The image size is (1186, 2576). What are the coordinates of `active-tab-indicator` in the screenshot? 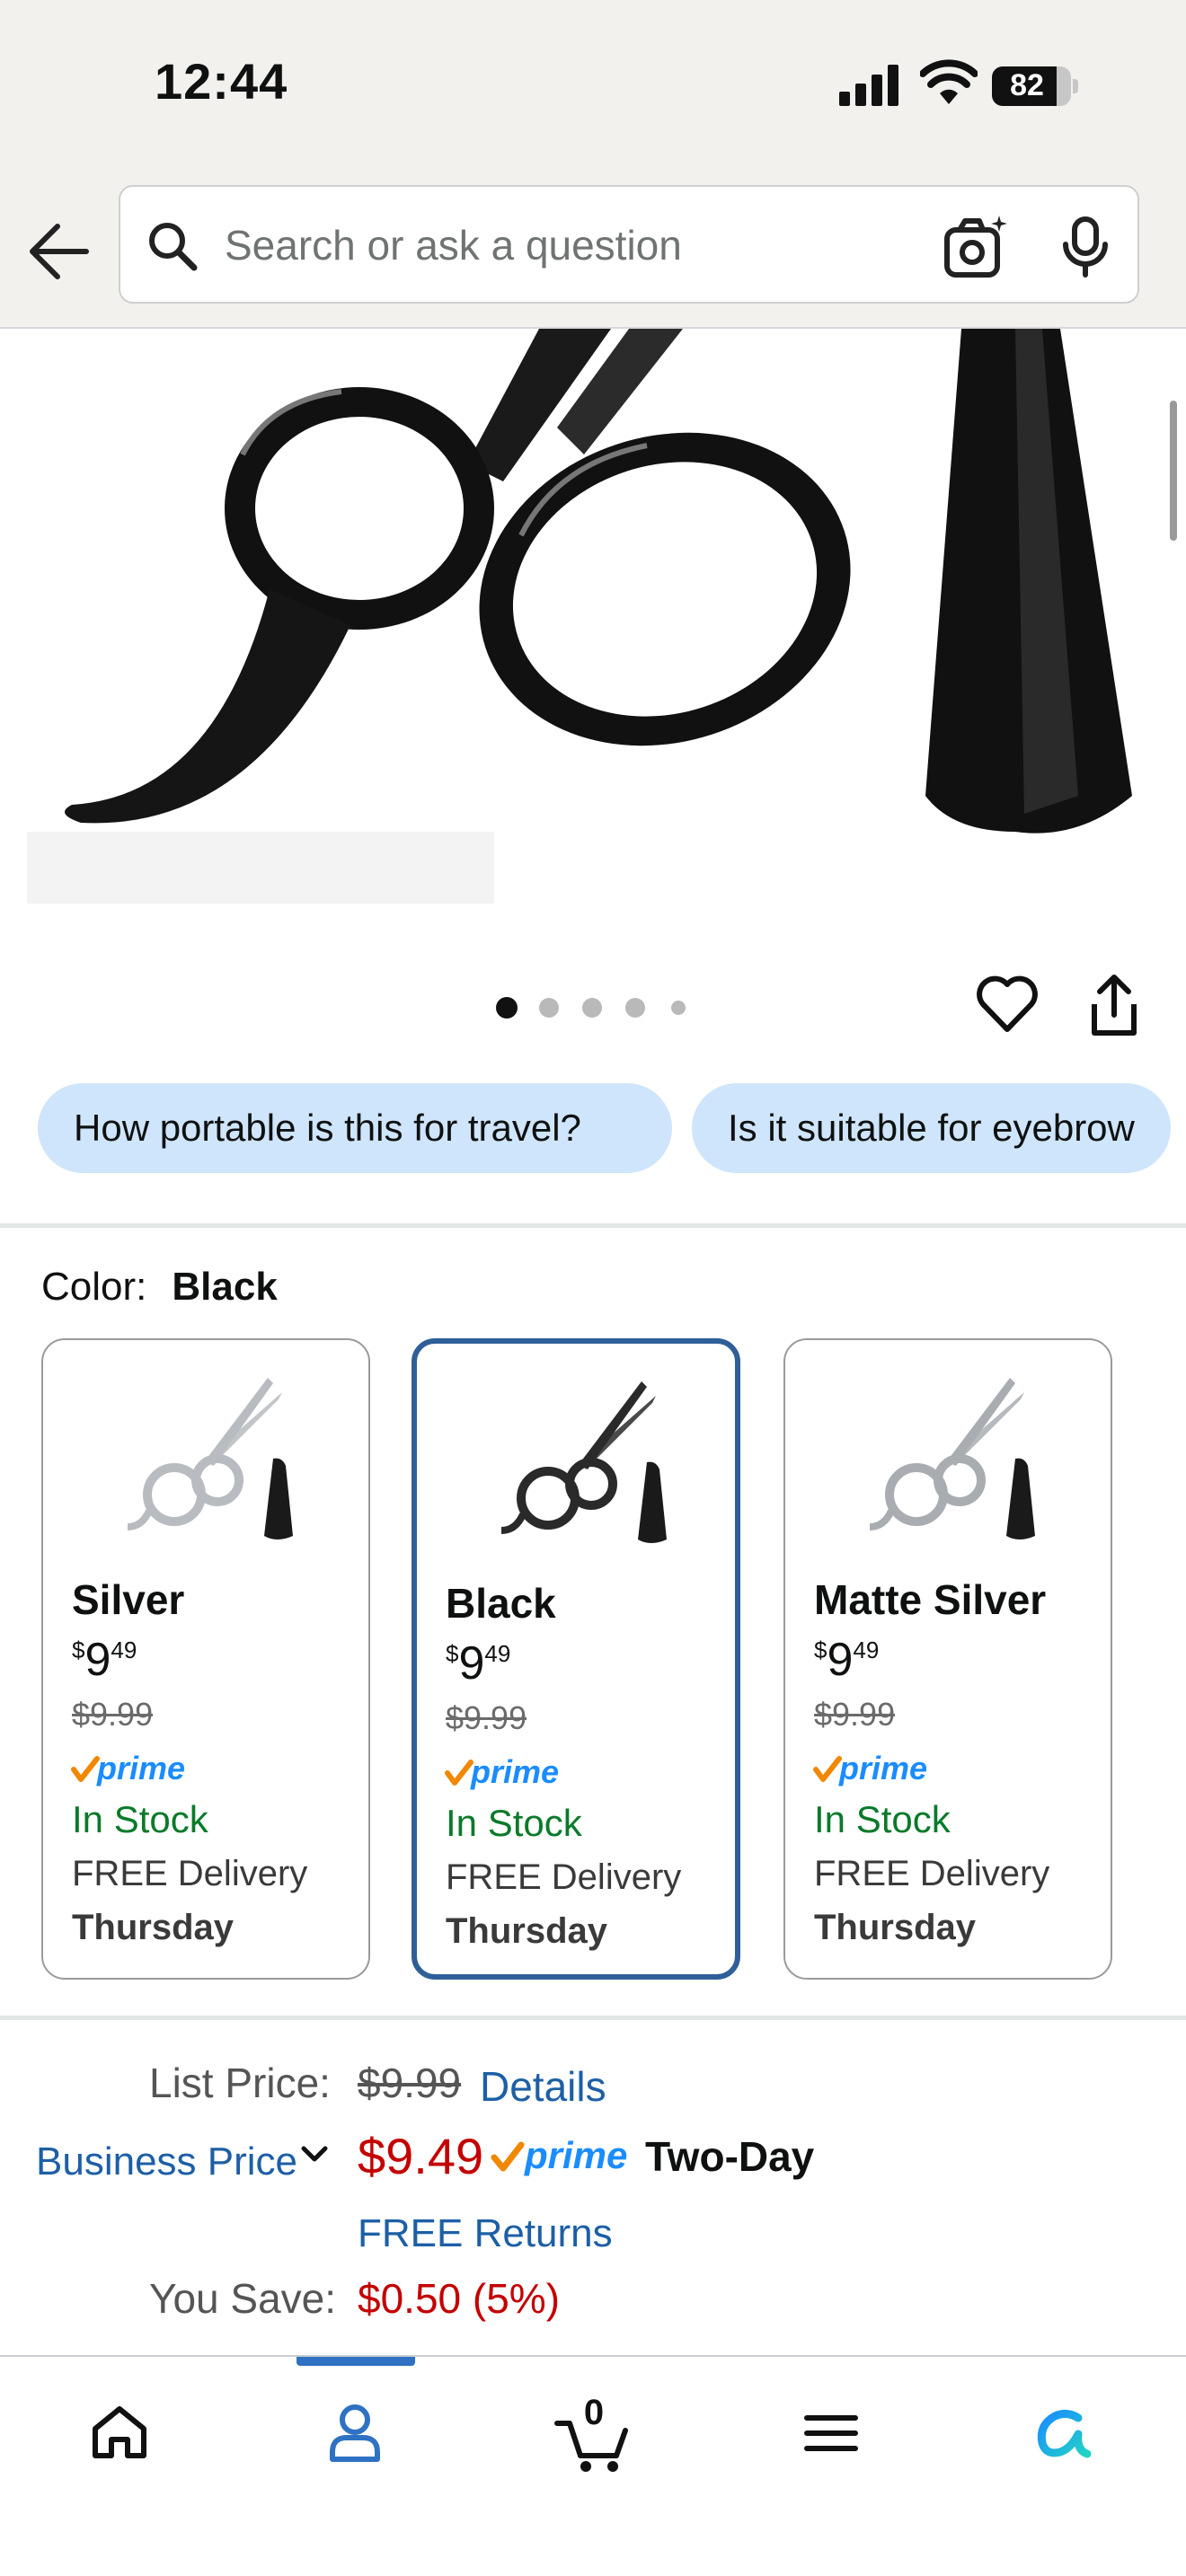 It's located at (355, 2361).